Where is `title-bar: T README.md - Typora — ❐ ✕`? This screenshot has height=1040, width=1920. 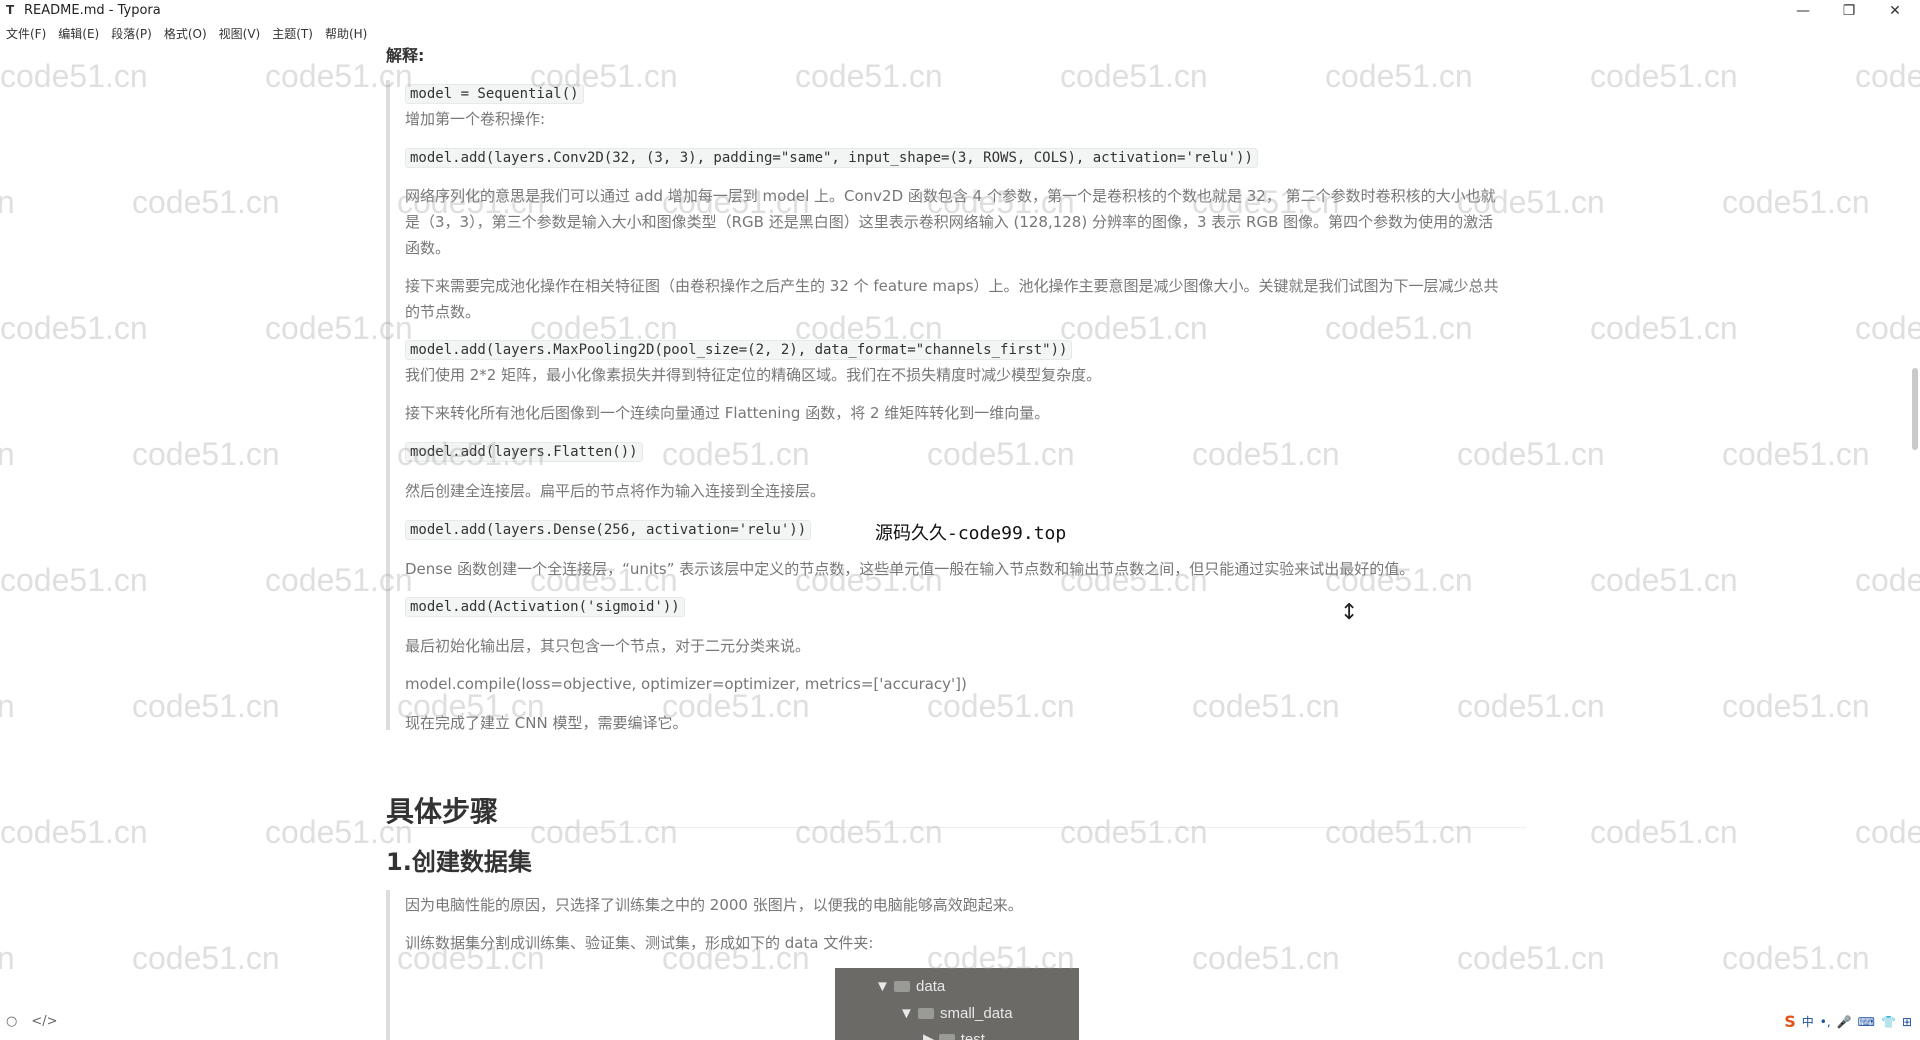 title-bar: T README.md - Typora — ❐ ✕ is located at coordinates (960, 11).